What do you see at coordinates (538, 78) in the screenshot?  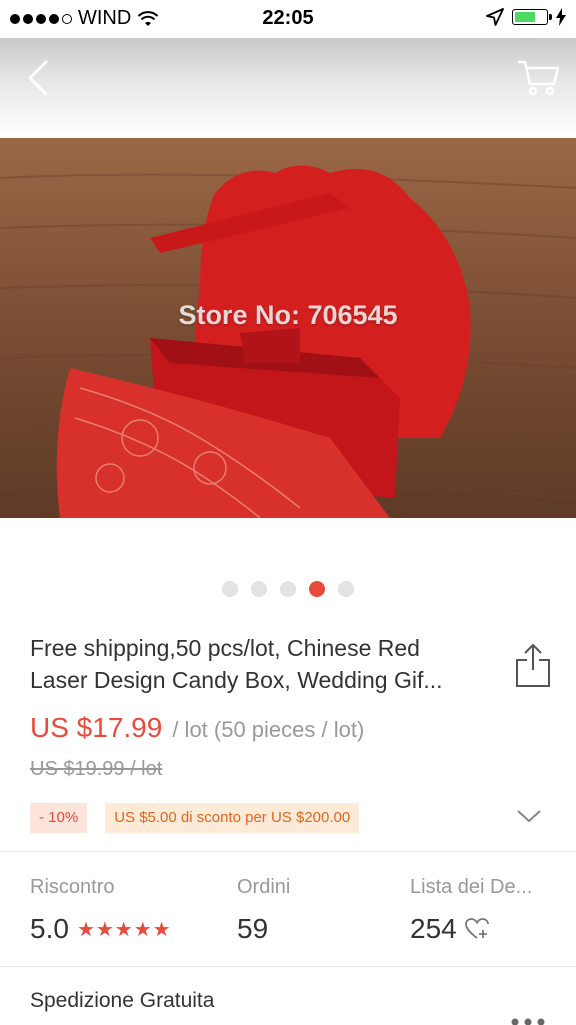 I see `cart-icon` at bounding box center [538, 78].